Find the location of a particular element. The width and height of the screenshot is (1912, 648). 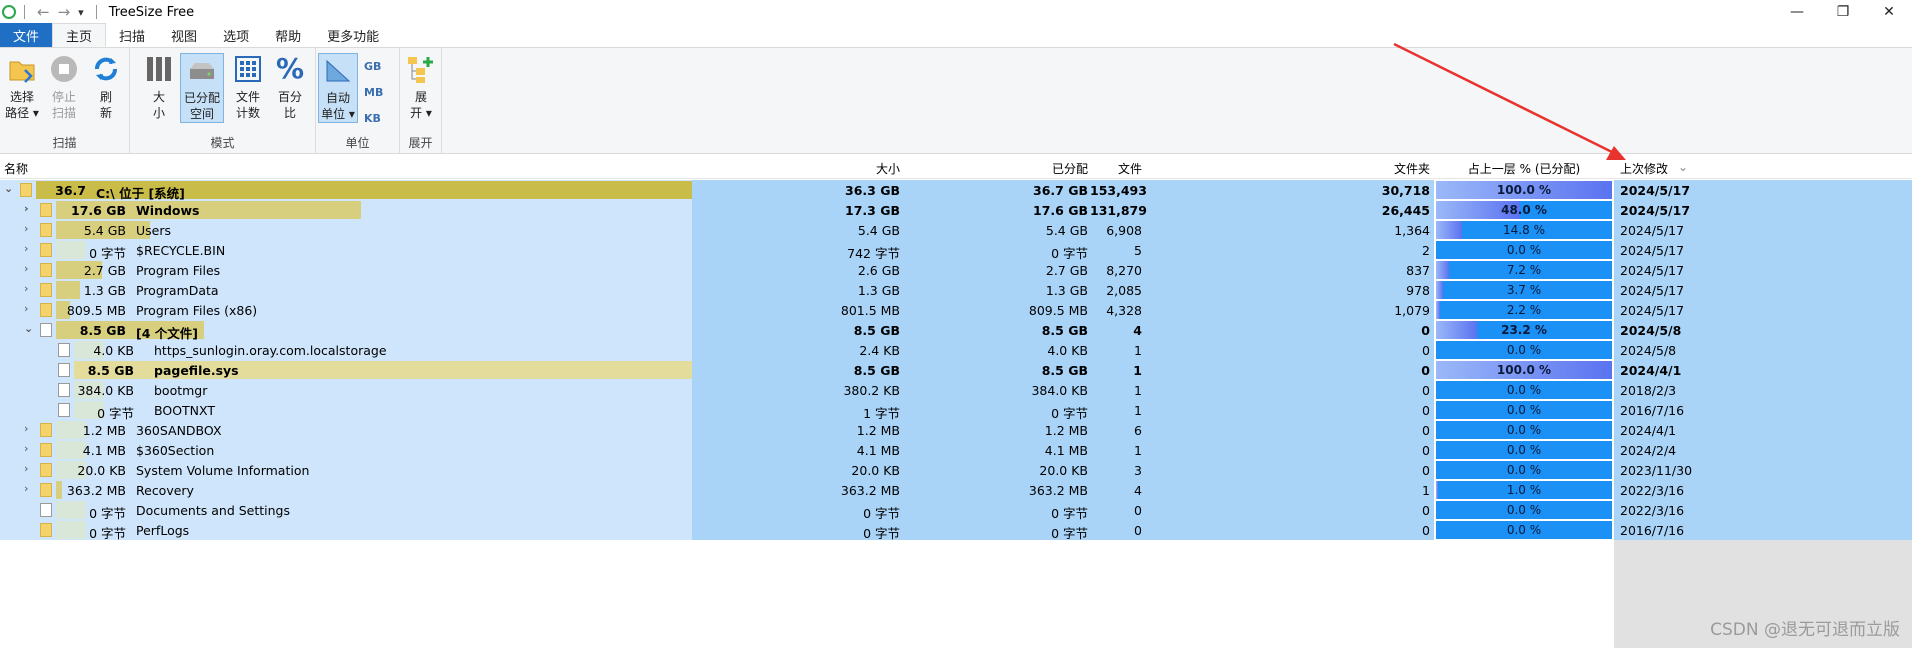

quick-access-dropdown-icon: ▾ is located at coordinates (81, 12).